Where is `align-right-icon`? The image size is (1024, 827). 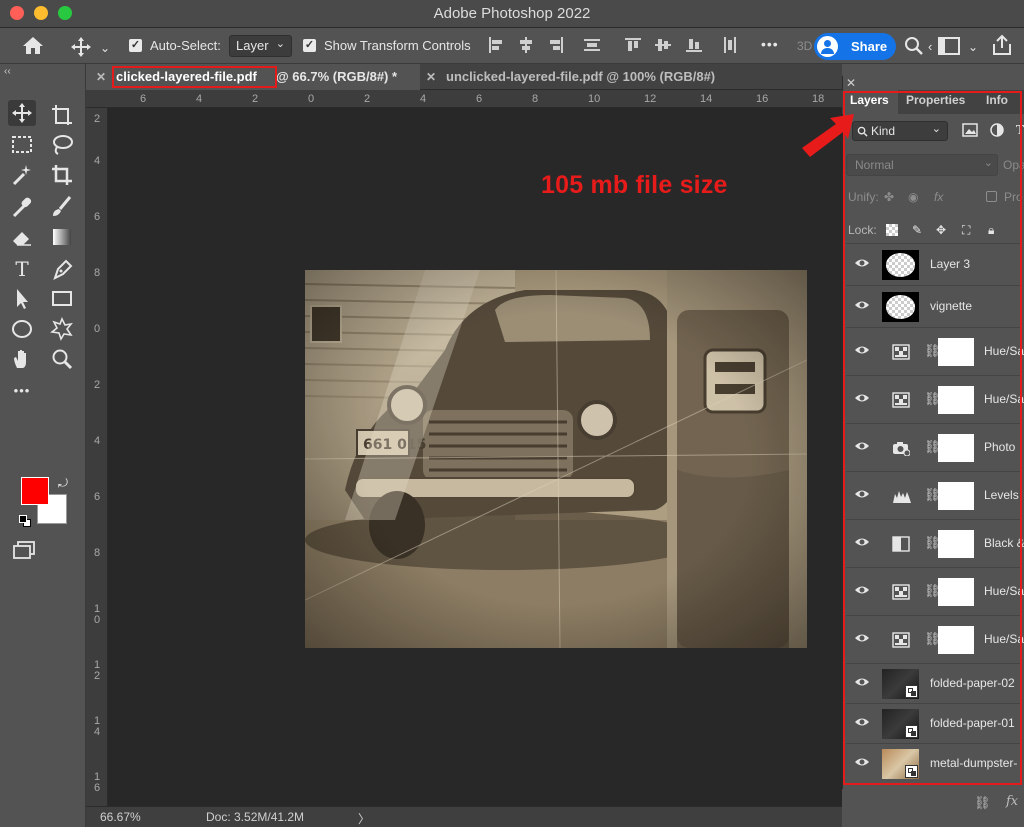
align-right-icon is located at coordinates (556, 45).